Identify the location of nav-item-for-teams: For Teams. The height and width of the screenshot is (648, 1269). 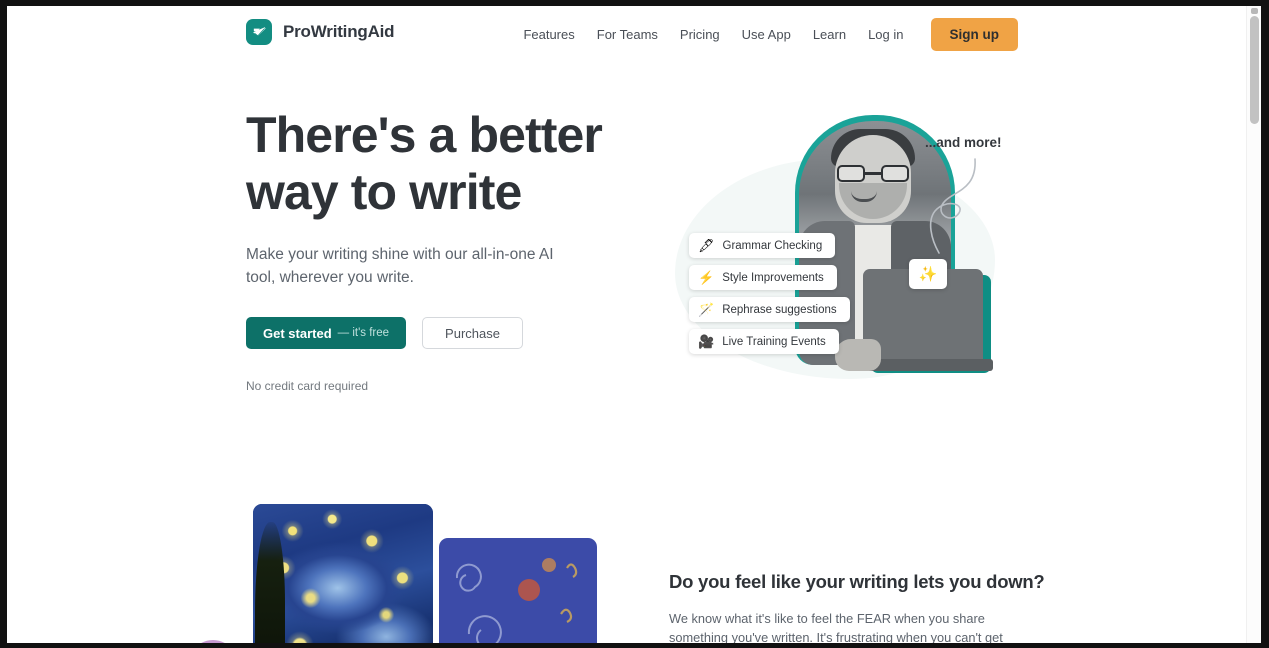
(627, 34).